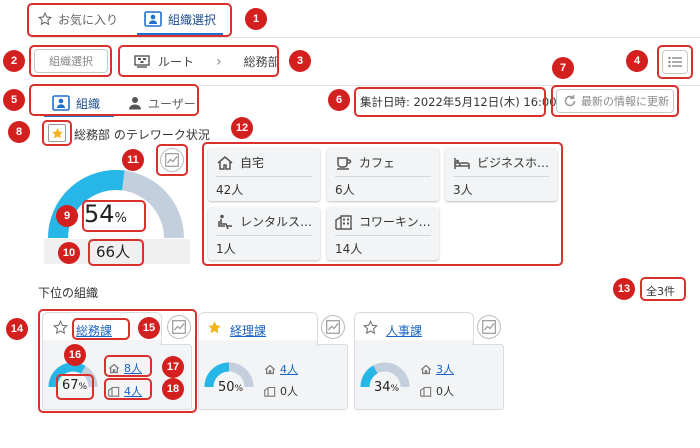 Image resolution: width=700 pixels, height=448 pixels. What do you see at coordinates (365, 37) in the screenshot?
I see `divider` at bounding box center [365, 37].